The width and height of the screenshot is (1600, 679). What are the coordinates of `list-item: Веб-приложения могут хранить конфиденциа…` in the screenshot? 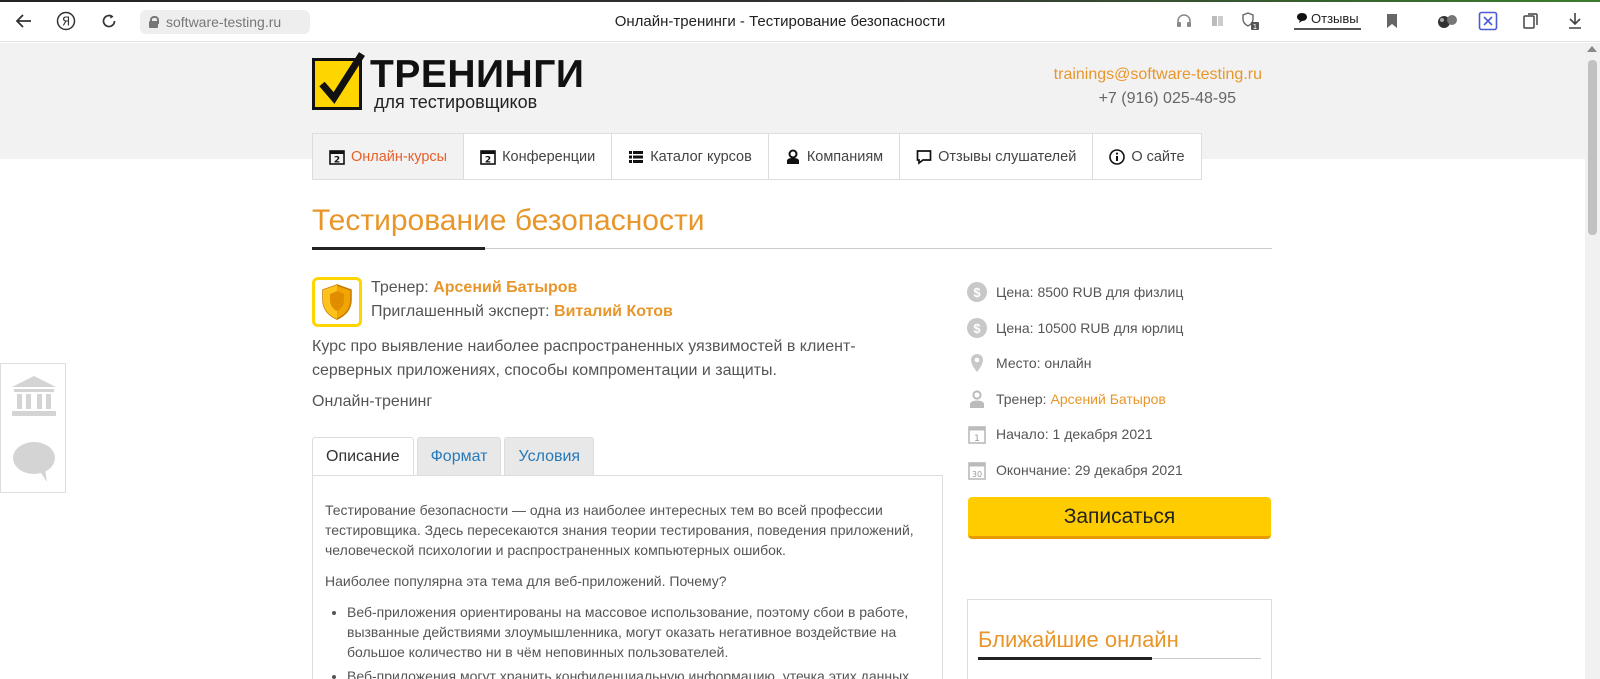 It's located at (638, 672).